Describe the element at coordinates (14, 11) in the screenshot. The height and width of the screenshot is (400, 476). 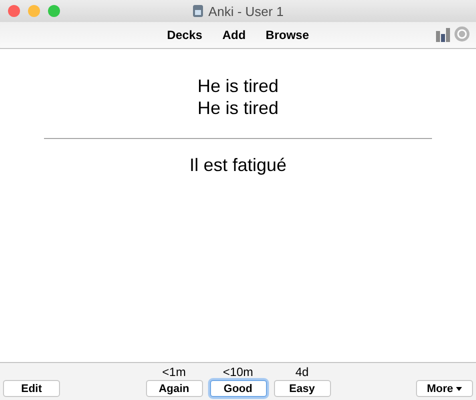
I see `close-button` at that location.